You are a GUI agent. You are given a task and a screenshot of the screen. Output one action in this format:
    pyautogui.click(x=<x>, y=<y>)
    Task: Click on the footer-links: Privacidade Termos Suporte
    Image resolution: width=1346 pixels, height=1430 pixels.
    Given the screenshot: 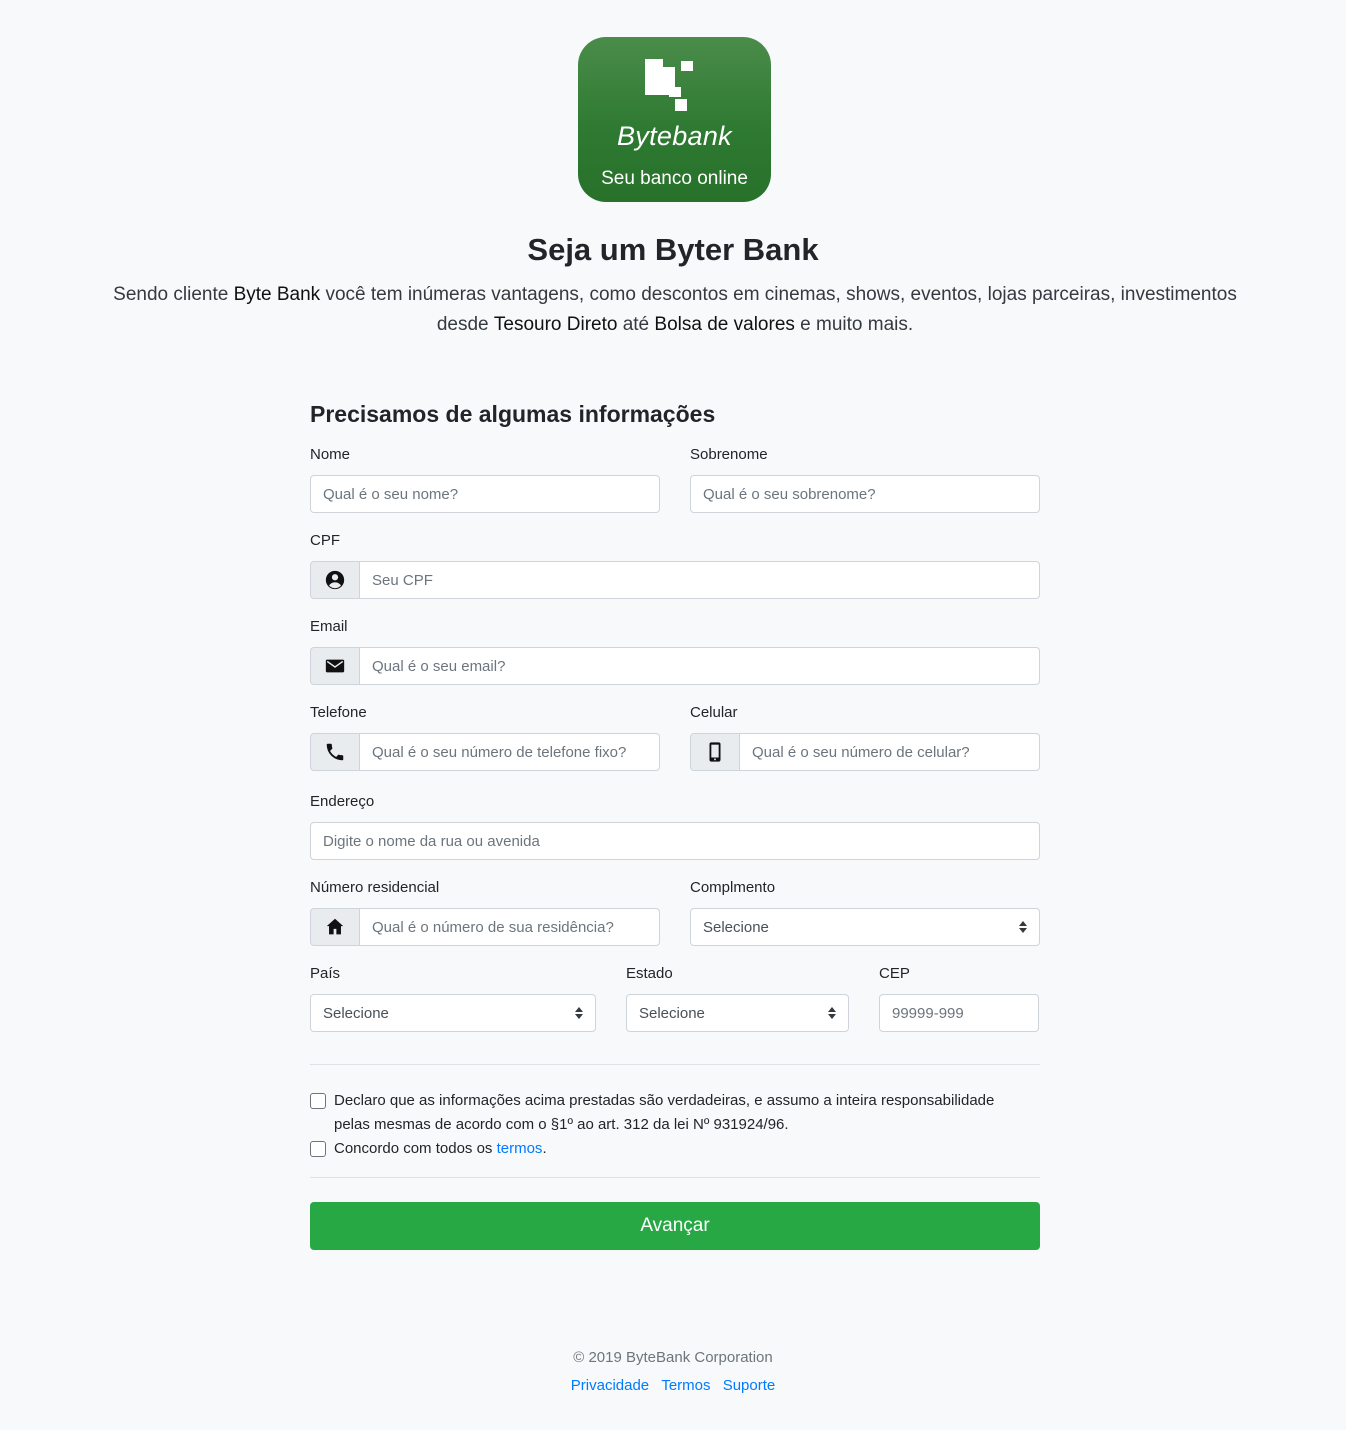 What is the action you would take?
    pyautogui.click(x=673, y=1385)
    